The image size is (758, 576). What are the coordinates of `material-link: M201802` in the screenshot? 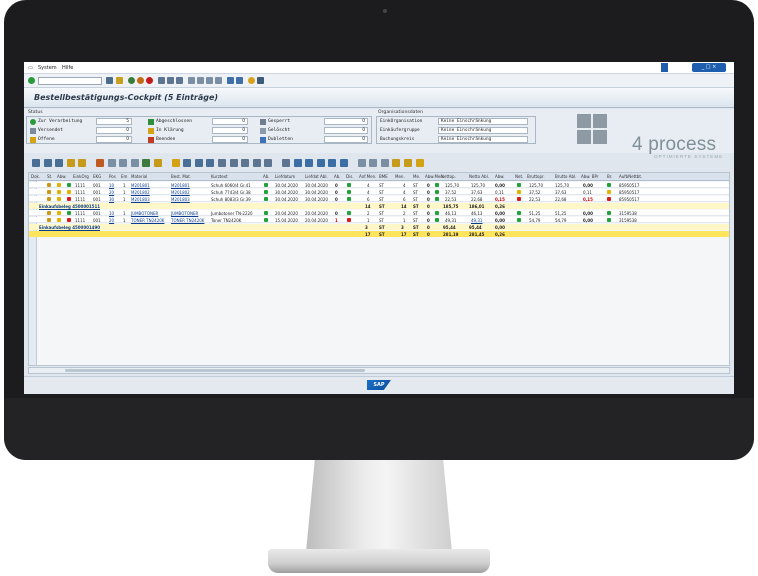 It's located at (140, 192).